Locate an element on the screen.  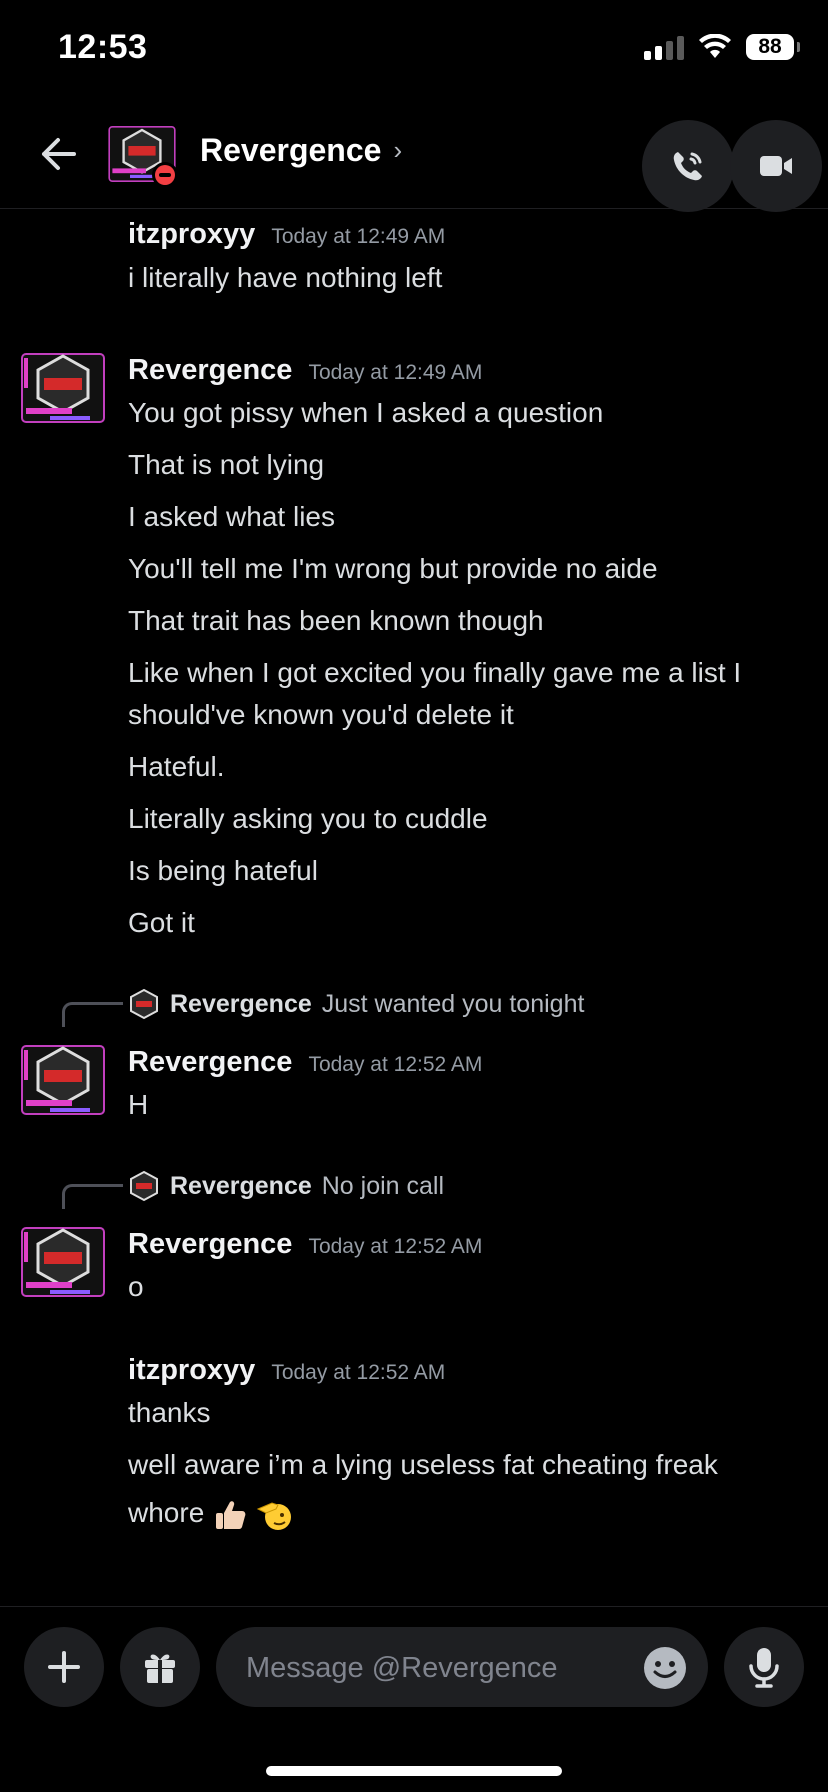
message-input is located at coordinates (436, 1668).